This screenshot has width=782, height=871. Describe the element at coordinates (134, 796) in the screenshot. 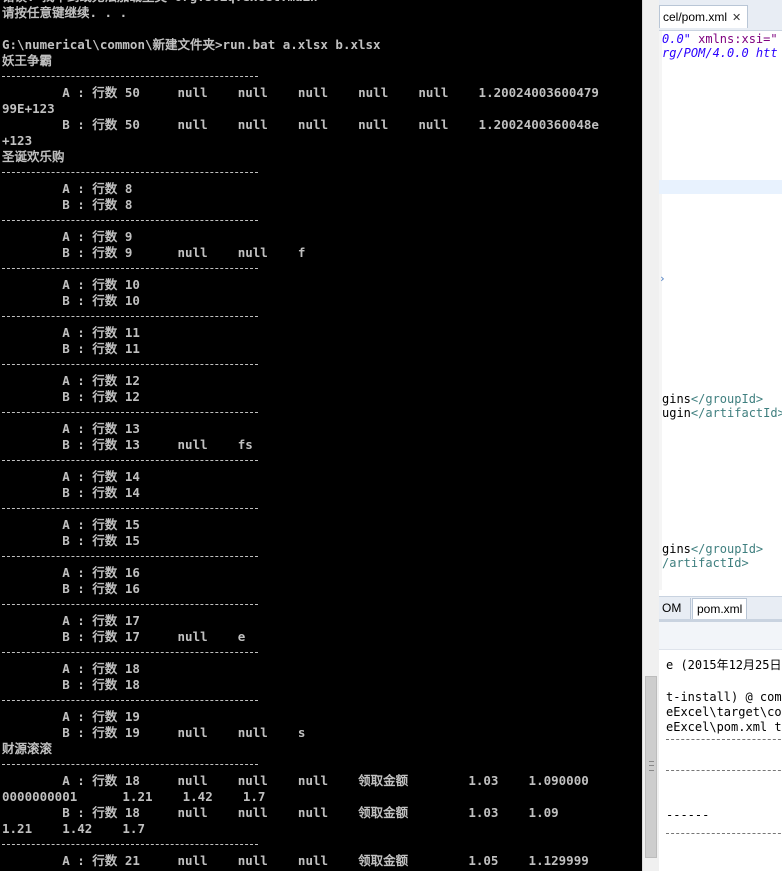

I see `console-line: 0000000001 1.21 1.42 1.7` at that location.